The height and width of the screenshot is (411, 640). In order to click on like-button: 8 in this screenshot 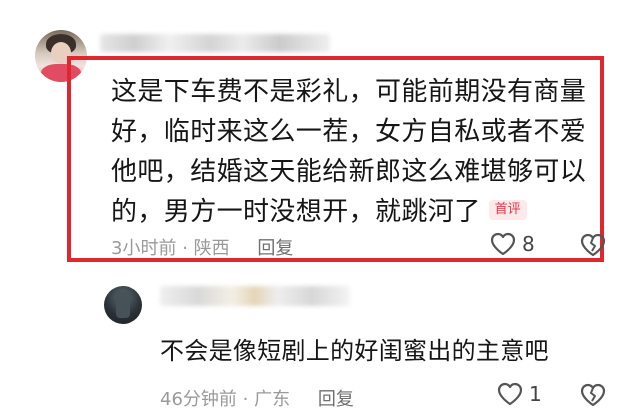, I will do `click(512, 244)`.